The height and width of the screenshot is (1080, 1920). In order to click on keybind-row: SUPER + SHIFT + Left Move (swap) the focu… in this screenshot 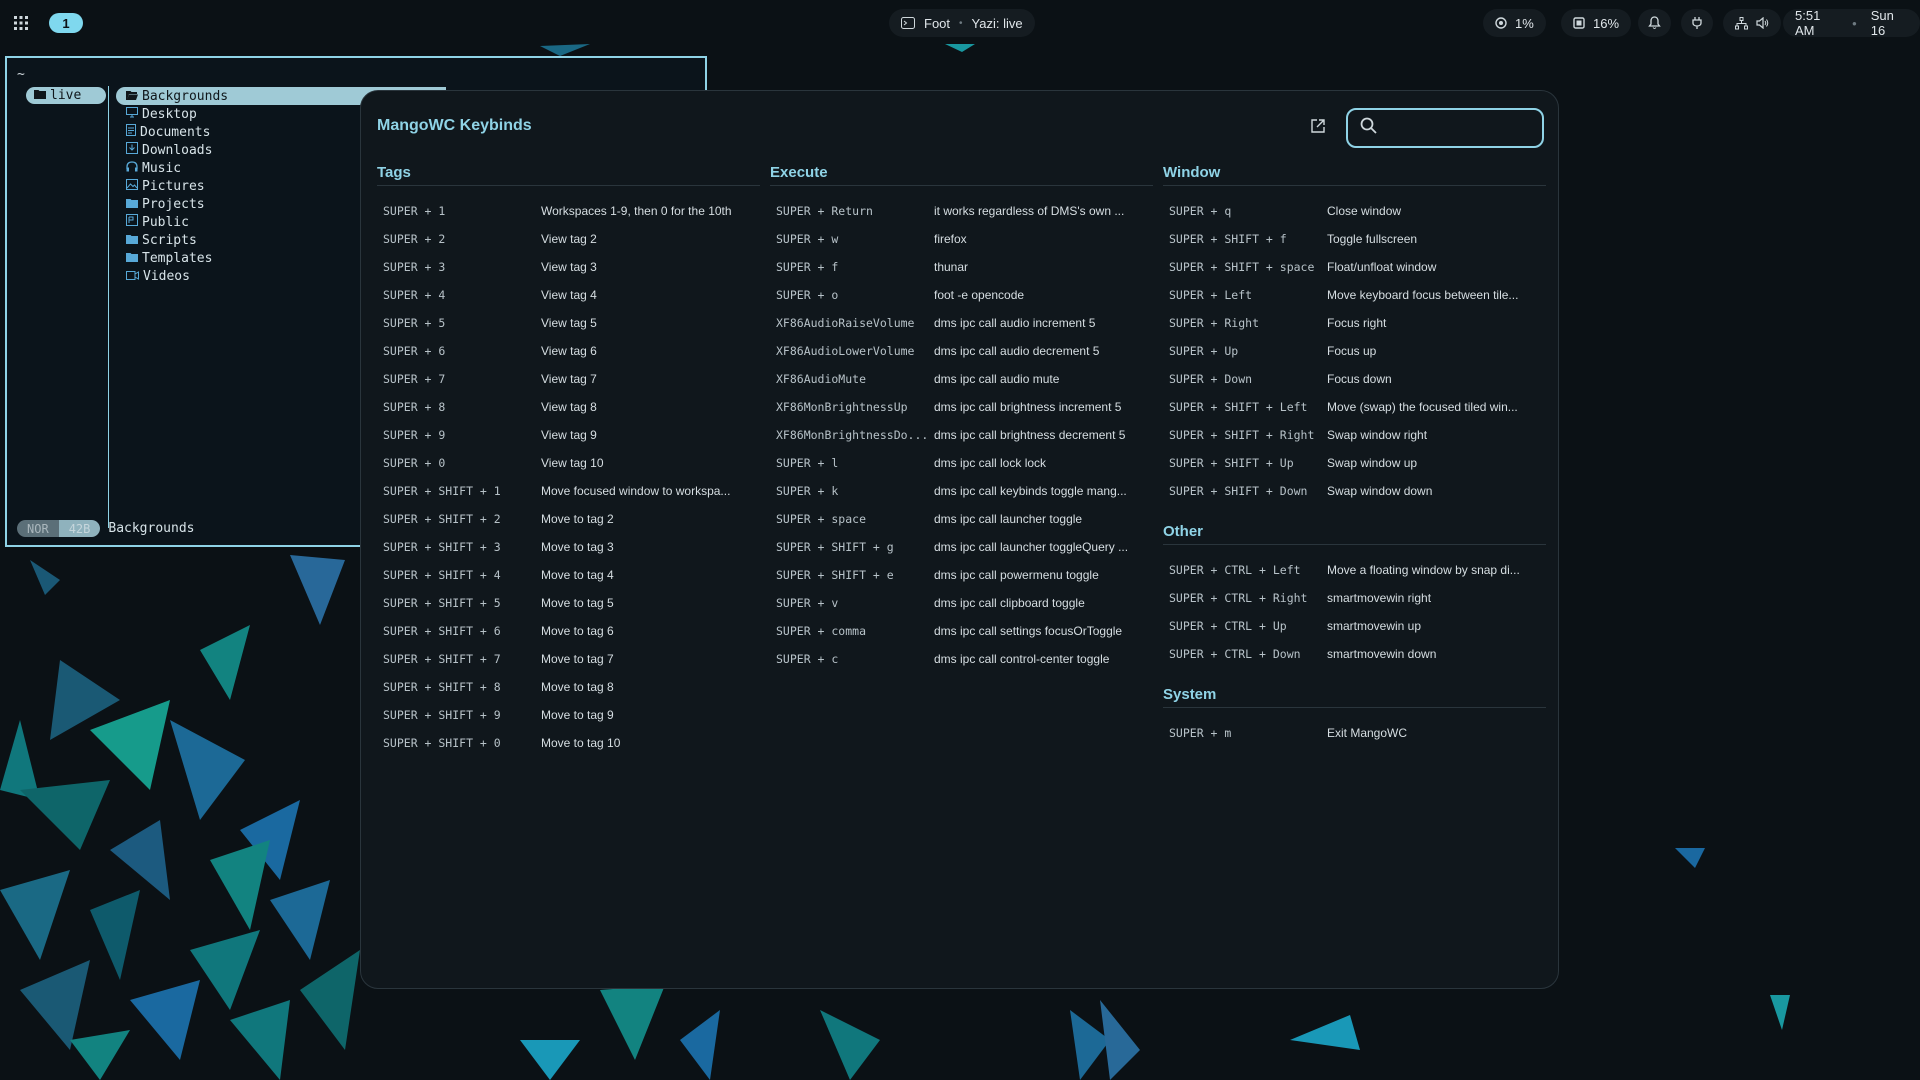, I will do `click(1354, 407)`.